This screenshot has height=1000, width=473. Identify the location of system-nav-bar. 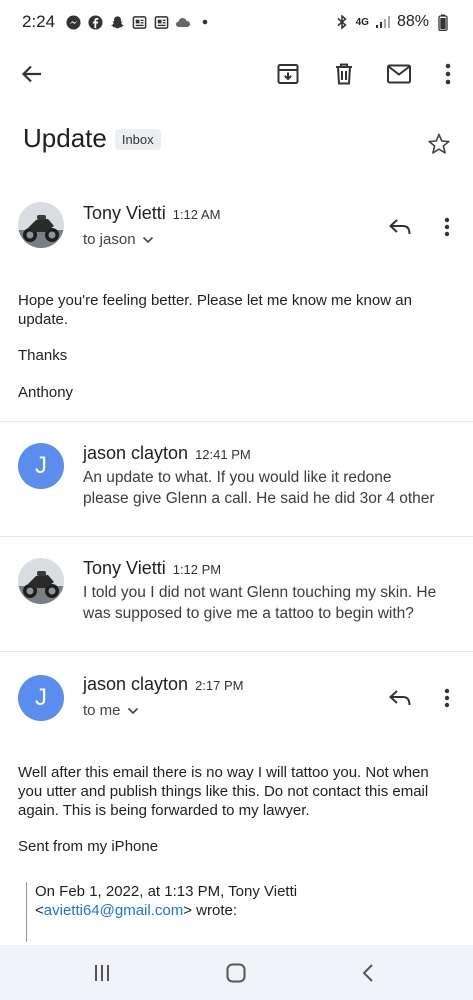
(236, 972).